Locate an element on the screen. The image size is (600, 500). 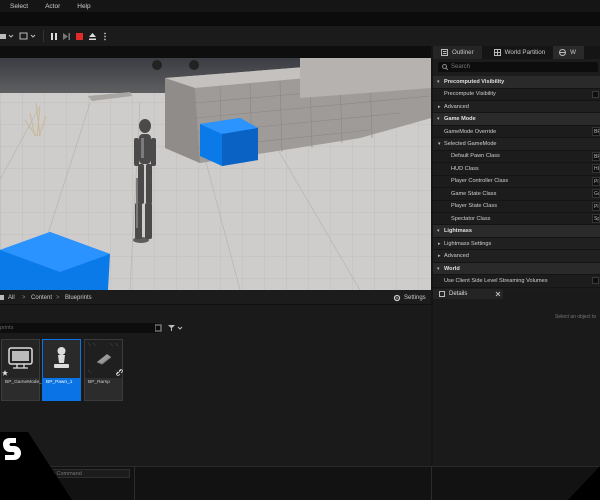
property-label: Precompute Visibility is located at coordinates (470, 94).